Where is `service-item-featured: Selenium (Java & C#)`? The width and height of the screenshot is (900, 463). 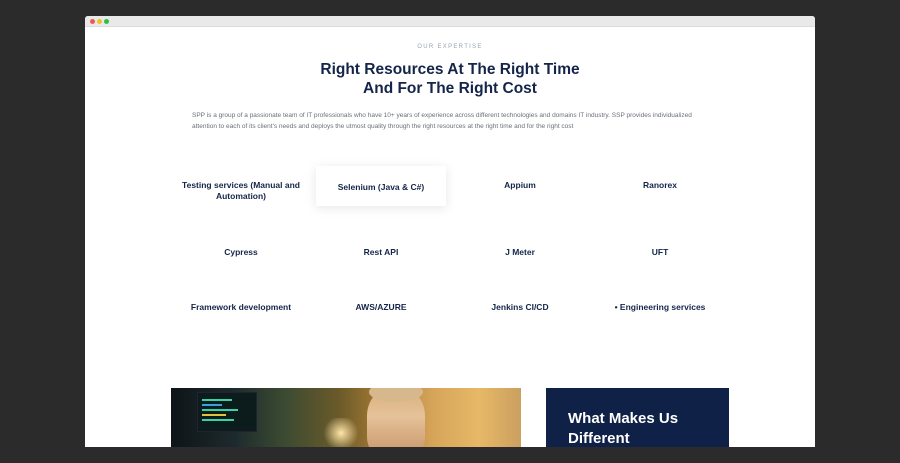
service-item-featured: Selenium (Java & C#) is located at coordinates (381, 186).